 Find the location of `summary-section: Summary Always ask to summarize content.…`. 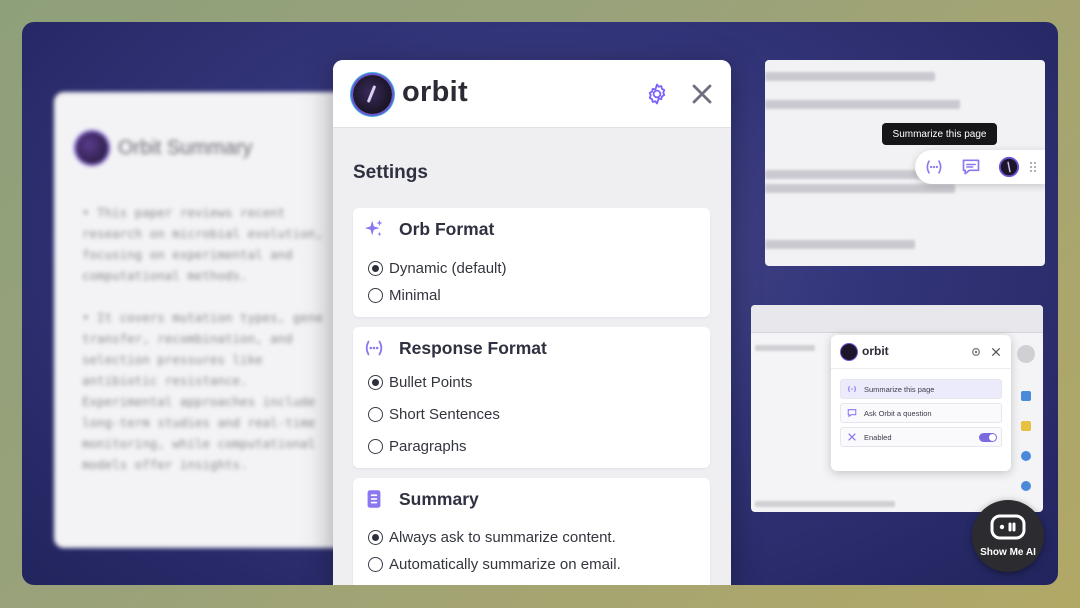

summary-section: Summary Always ask to summarize content.… is located at coordinates (531, 531).